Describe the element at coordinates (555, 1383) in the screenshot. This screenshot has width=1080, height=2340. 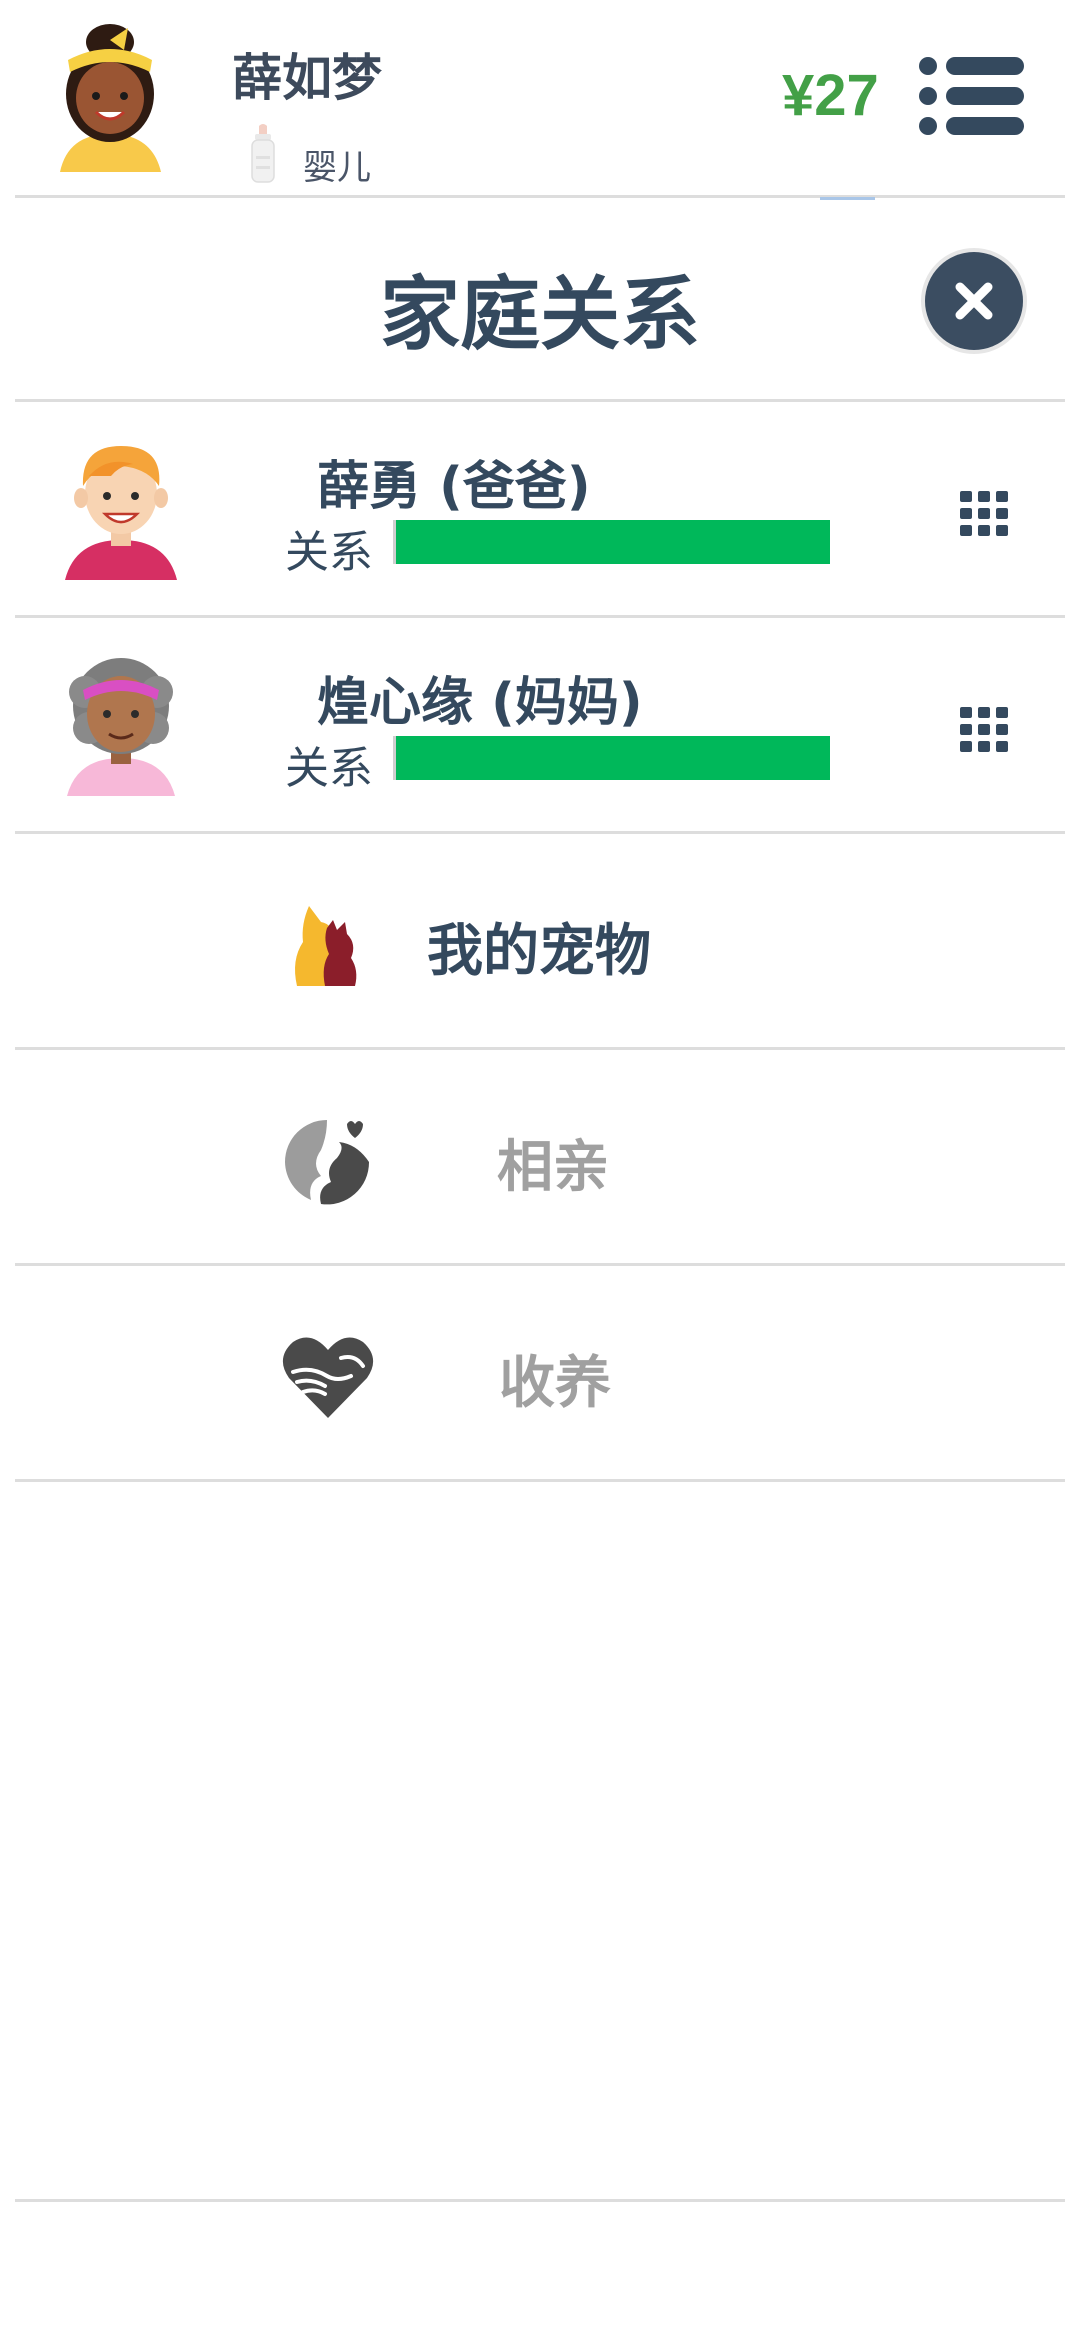
I see `menu-item-label: 收养` at that location.